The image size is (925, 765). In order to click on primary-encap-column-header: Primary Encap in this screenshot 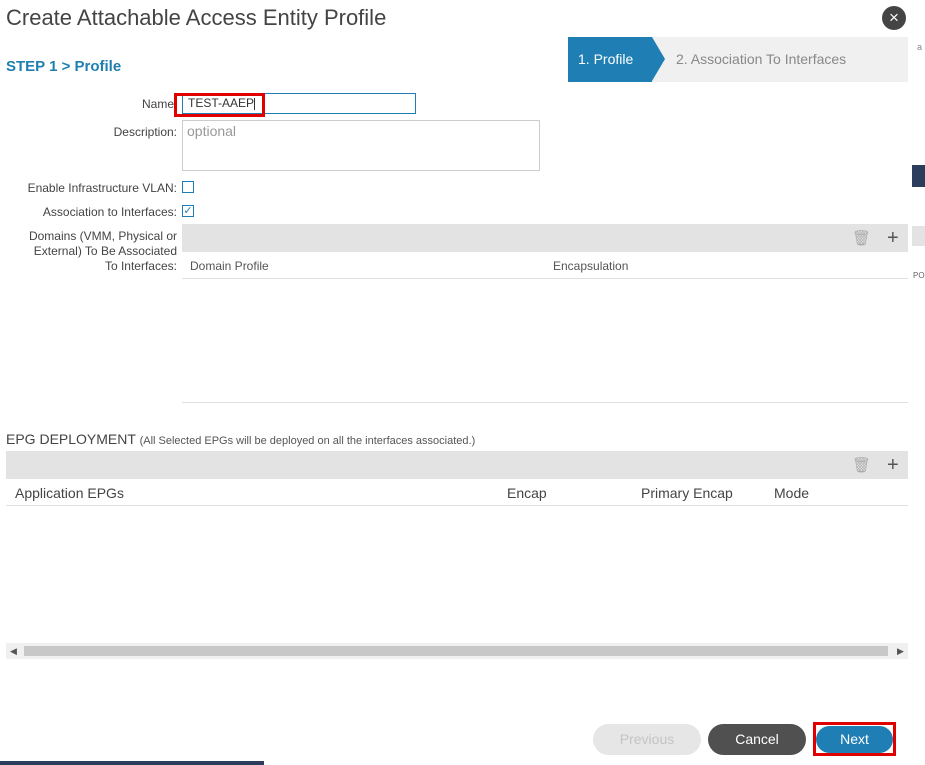, I will do `click(687, 493)`.